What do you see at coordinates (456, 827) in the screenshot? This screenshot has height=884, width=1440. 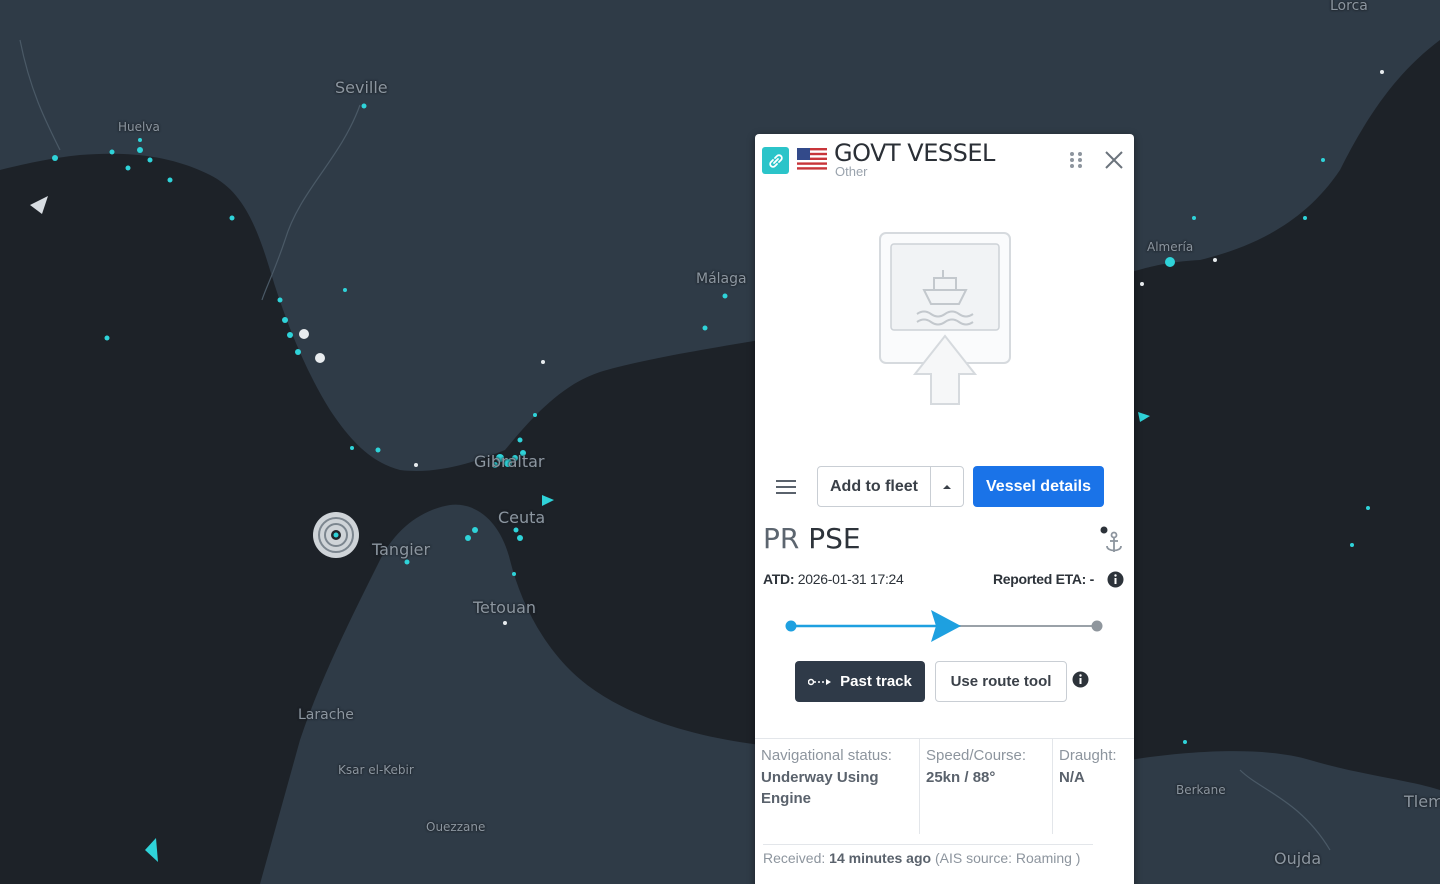 I see `city-label: Ouezzane` at bounding box center [456, 827].